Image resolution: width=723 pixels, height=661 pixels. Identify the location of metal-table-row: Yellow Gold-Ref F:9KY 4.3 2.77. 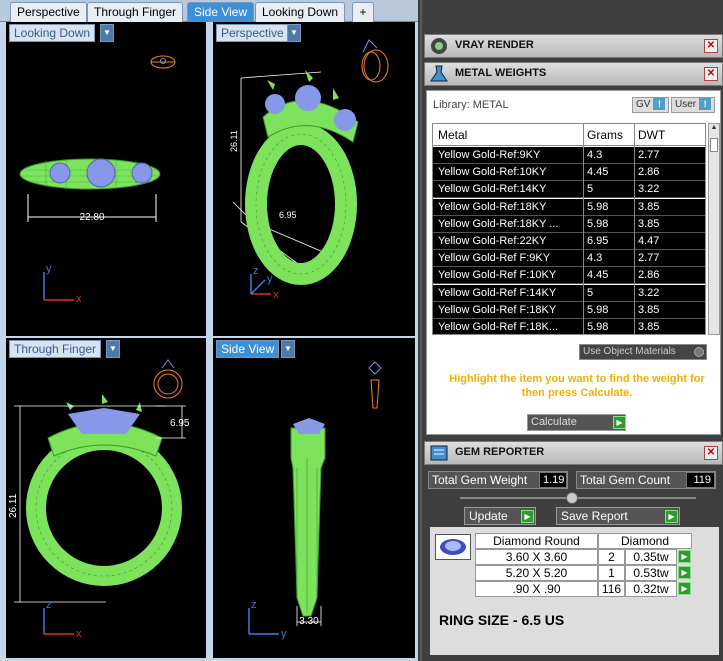
(569, 259).